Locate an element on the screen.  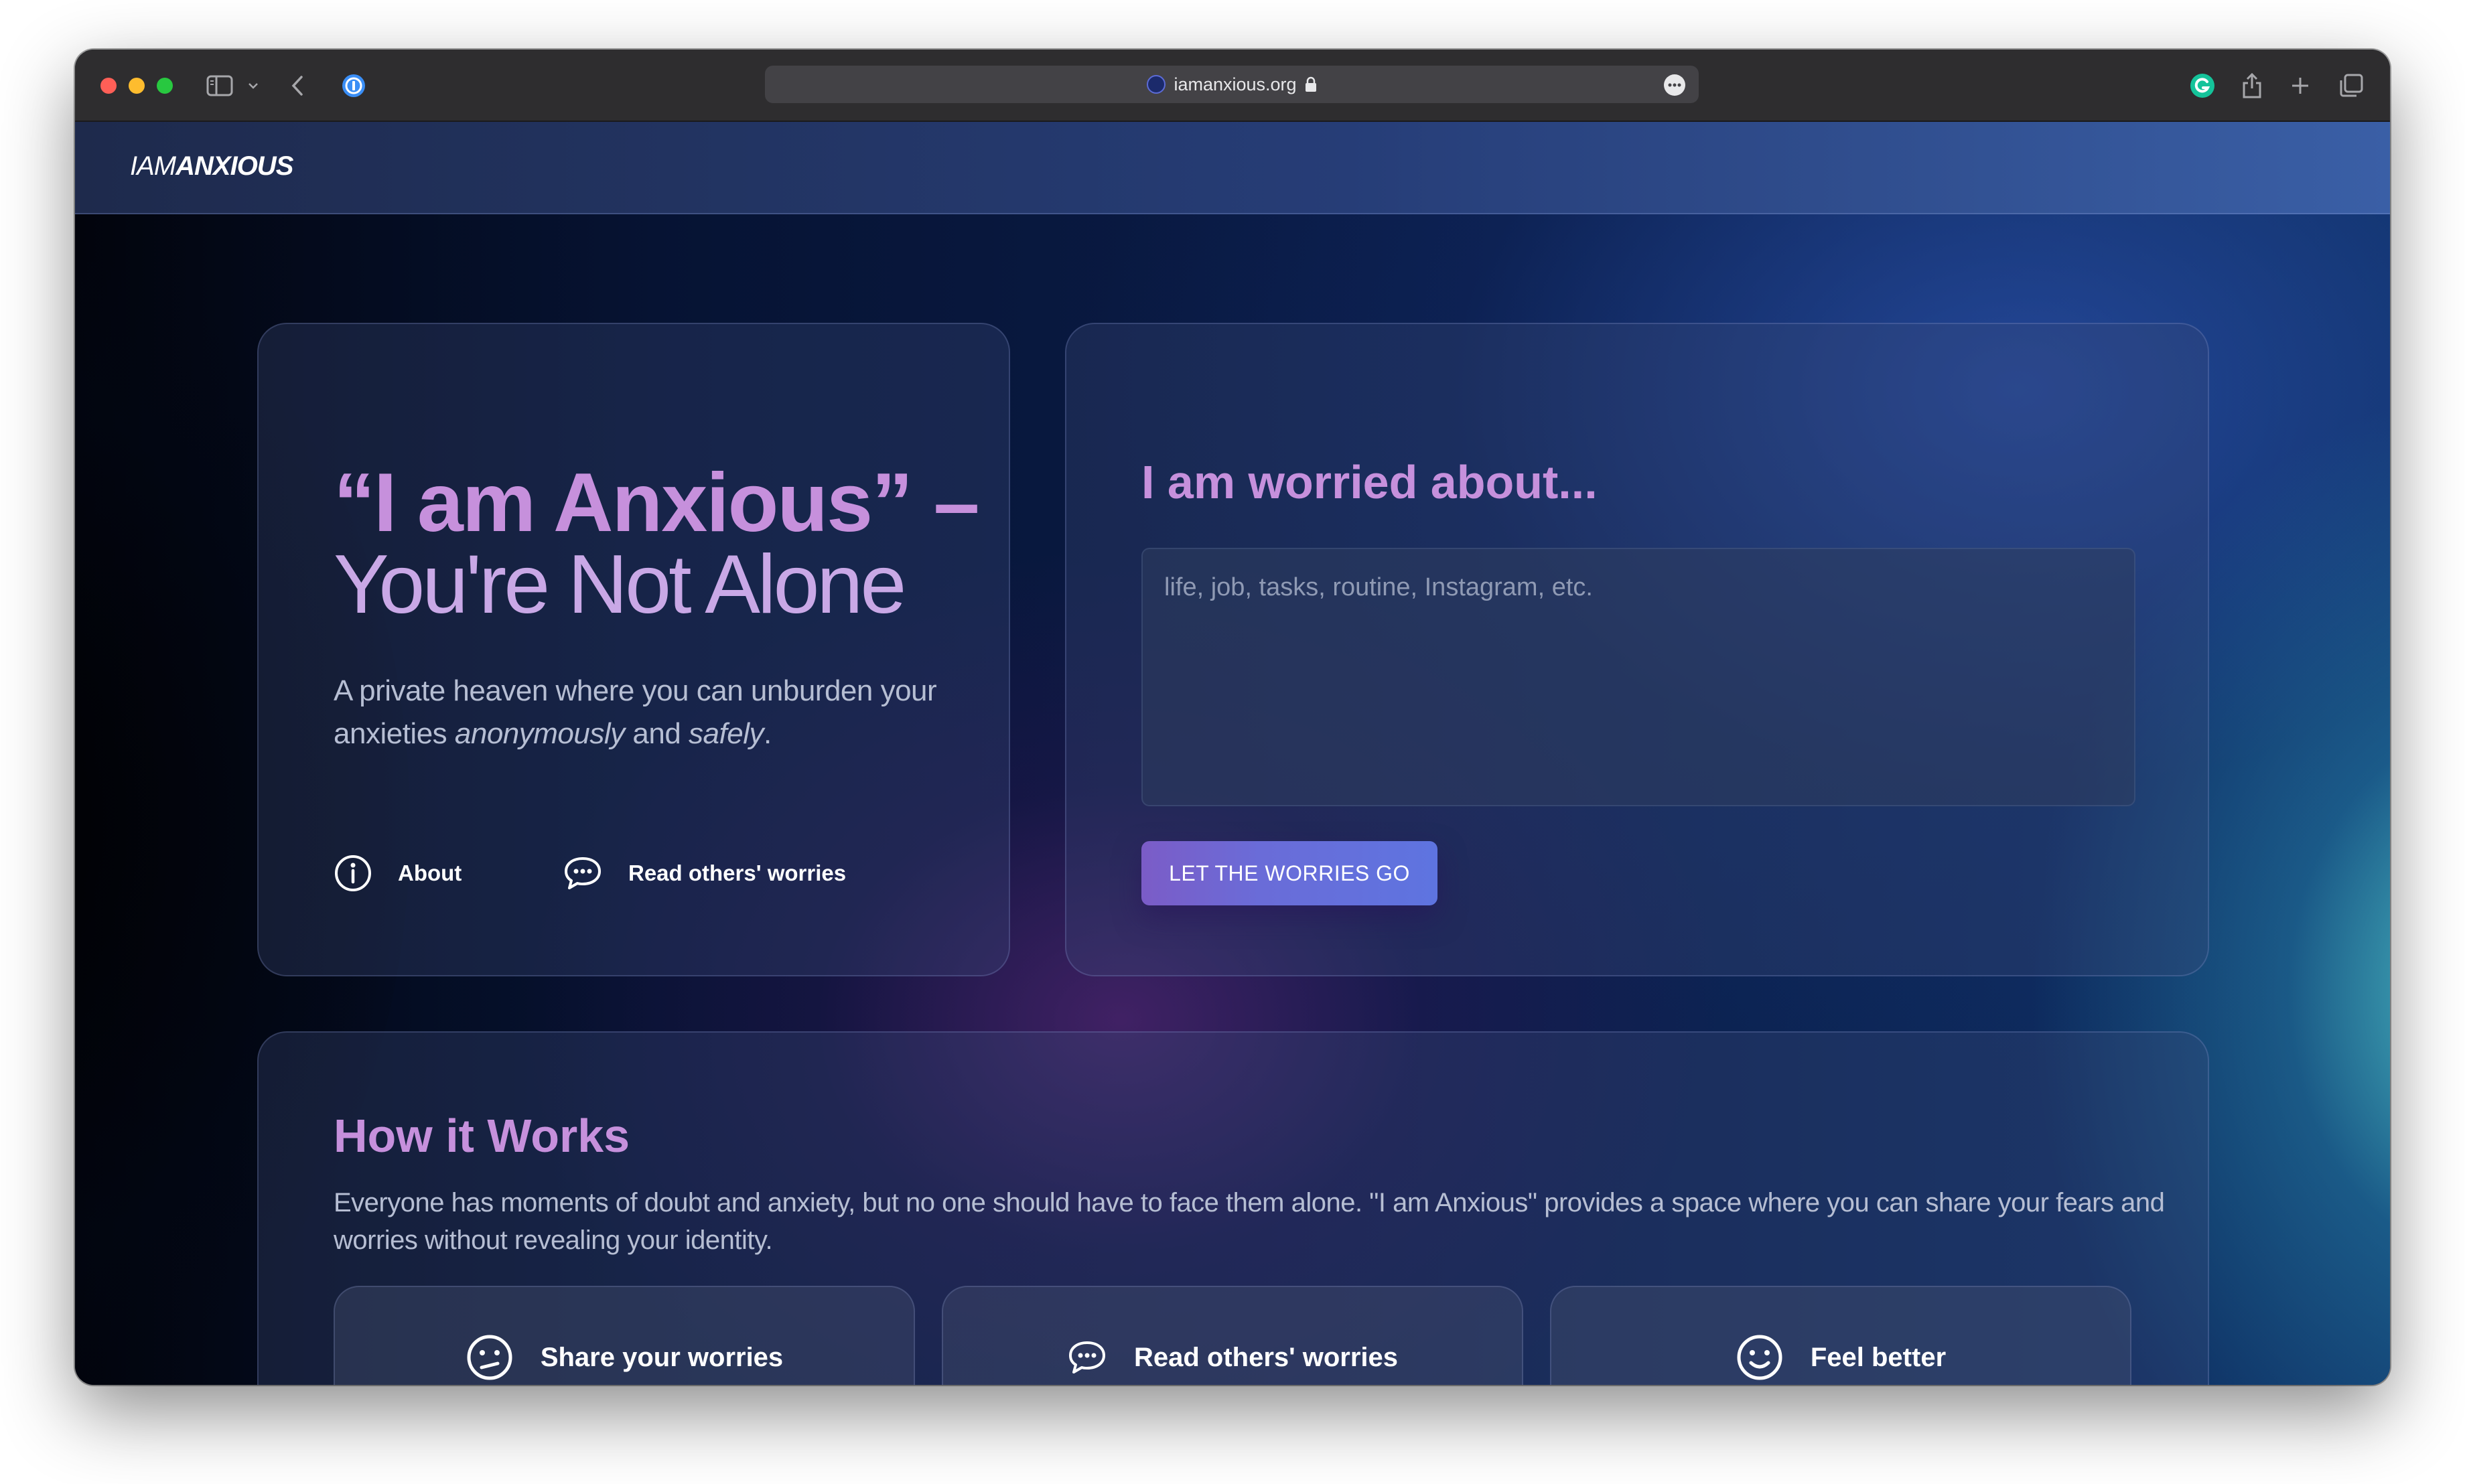
page-menu-icon is located at coordinates (1674, 85).